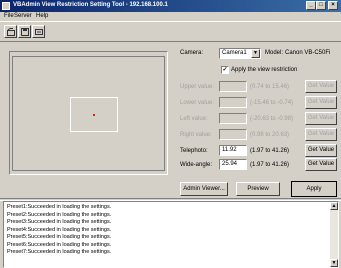  What do you see at coordinates (270, 135) in the screenshot?
I see `right-value-range: (0.98 to 20.63)` at bounding box center [270, 135].